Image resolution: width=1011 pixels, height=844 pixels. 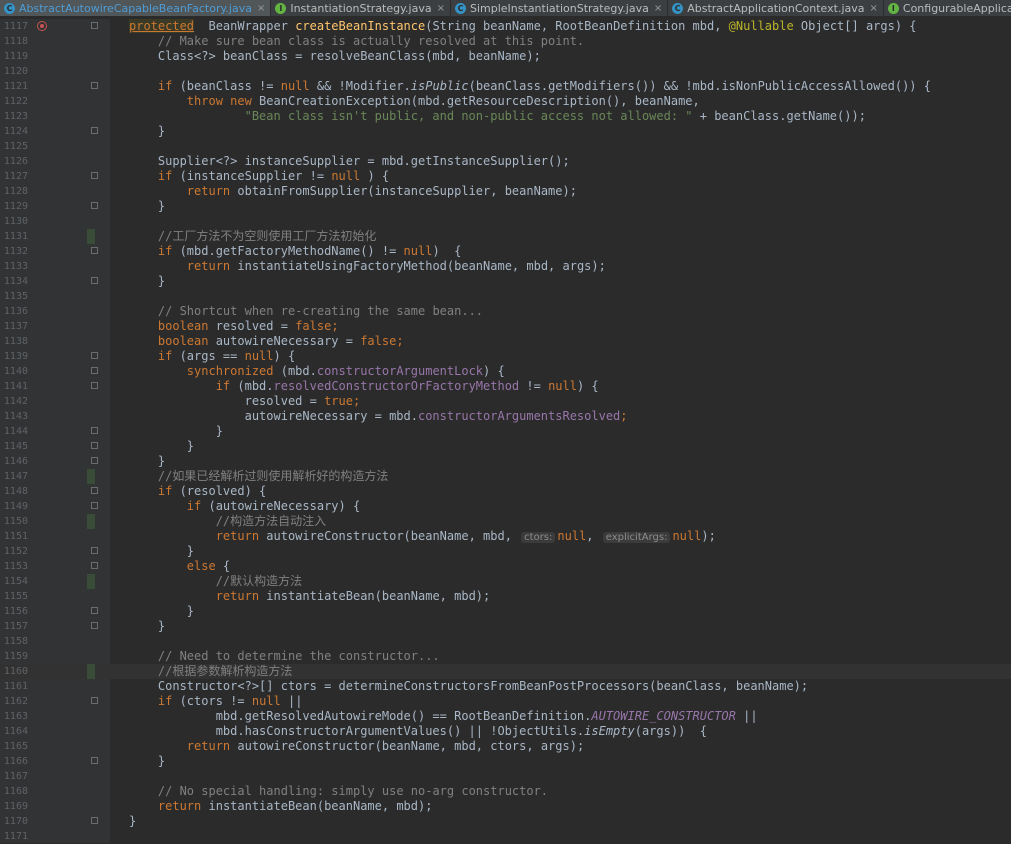 What do you see at coordinates (14, 326) in the screenshot?
I see `line-number: 1137` at bounding box center [14, 326].